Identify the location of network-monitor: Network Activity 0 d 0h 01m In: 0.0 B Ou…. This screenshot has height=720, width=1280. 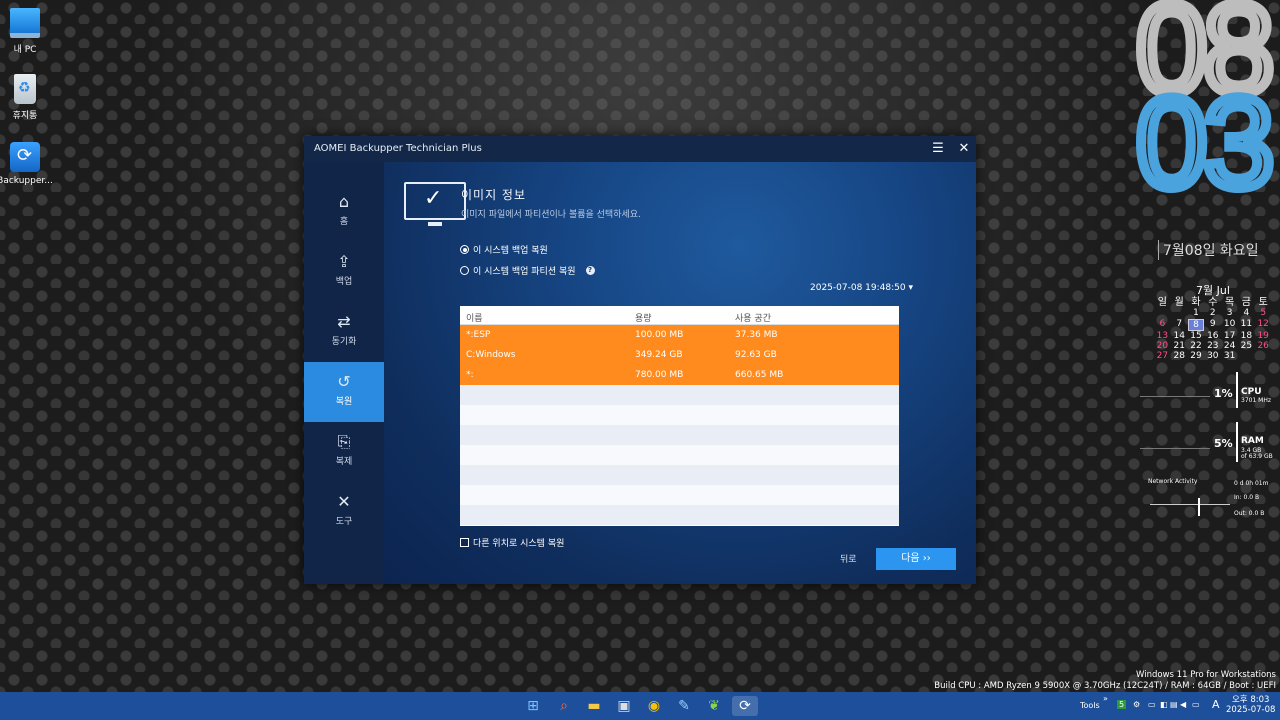
(1213, 499).